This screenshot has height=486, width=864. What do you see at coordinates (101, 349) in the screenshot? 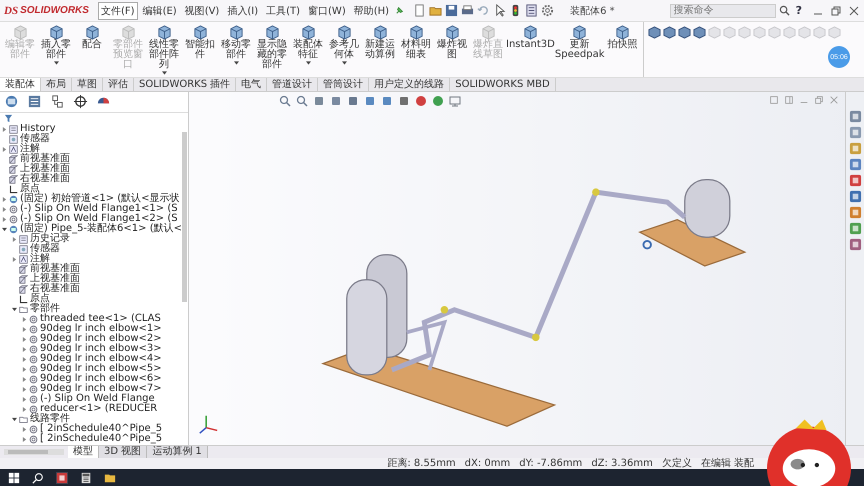
I see `tree-item: 90deg lr inch elbow<3>` at bounding box center [101, 349].